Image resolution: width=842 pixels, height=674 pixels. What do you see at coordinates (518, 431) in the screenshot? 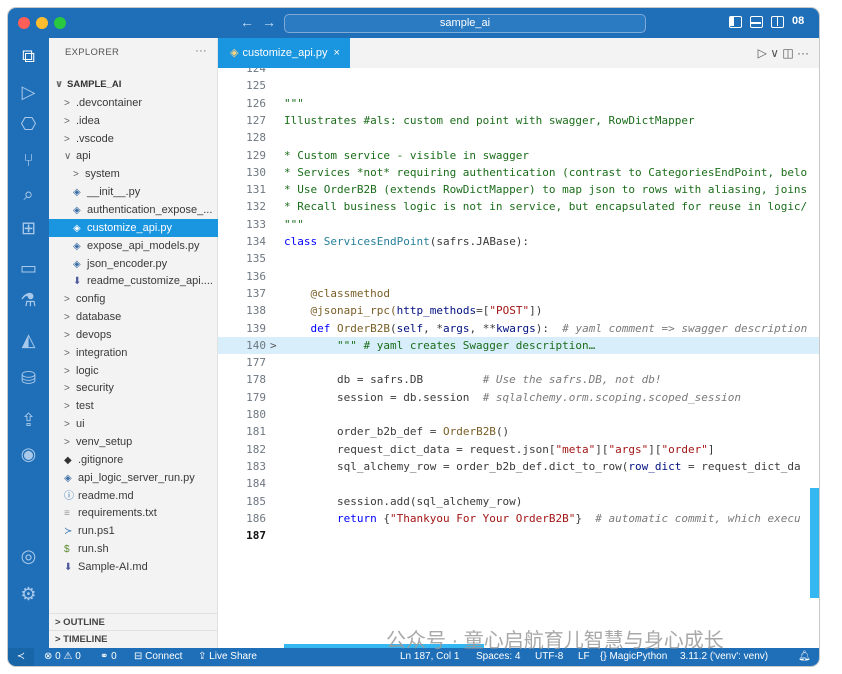
I see `code-line: 181 order_b2b_def = OrderB2B()` at bounding box center [518, 431].